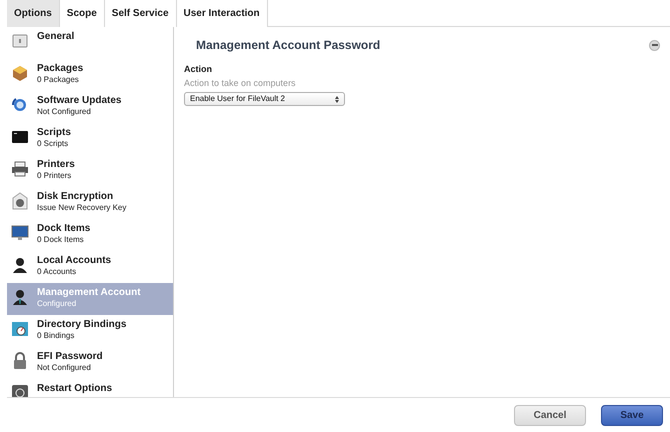  What do you see at coordinates (90, 171) in the screenshot?
I see `sidebar-item: Printers 0 Printers` at bounding box center [90, 171].